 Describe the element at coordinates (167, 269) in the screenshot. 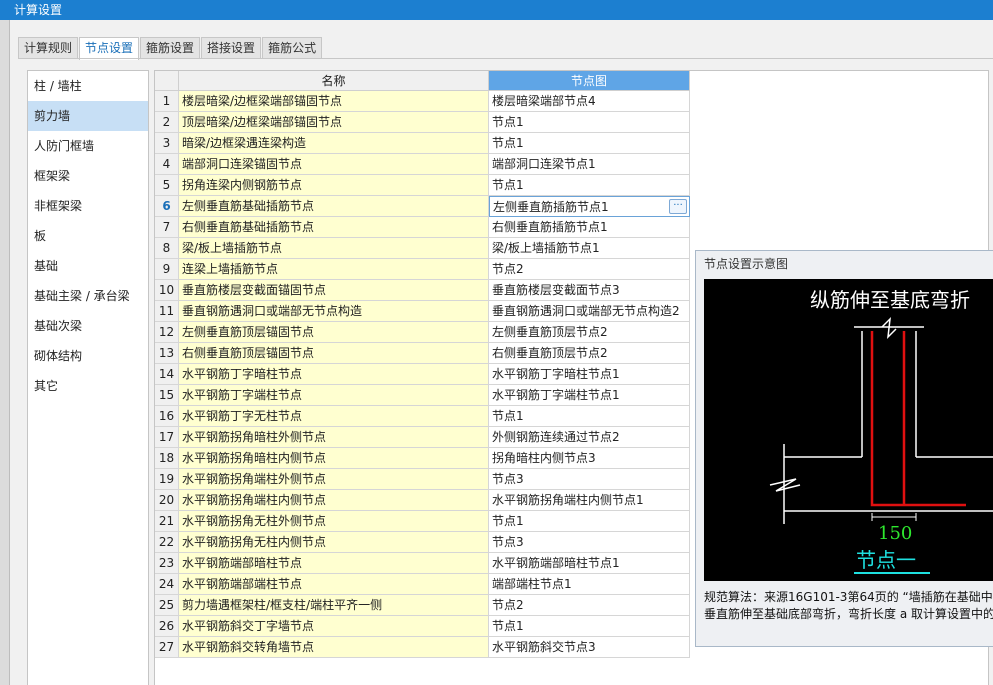

I see `row-index: 9` at that location.